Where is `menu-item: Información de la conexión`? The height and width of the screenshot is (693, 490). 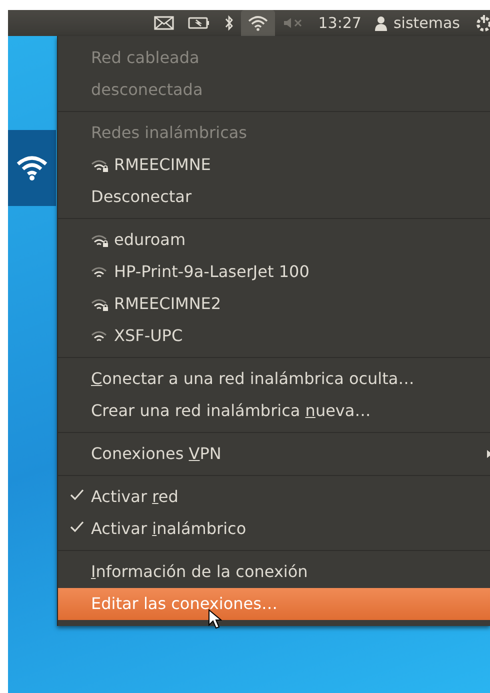 menu-item: Información de la conexión is located at coordinates (274, 572).